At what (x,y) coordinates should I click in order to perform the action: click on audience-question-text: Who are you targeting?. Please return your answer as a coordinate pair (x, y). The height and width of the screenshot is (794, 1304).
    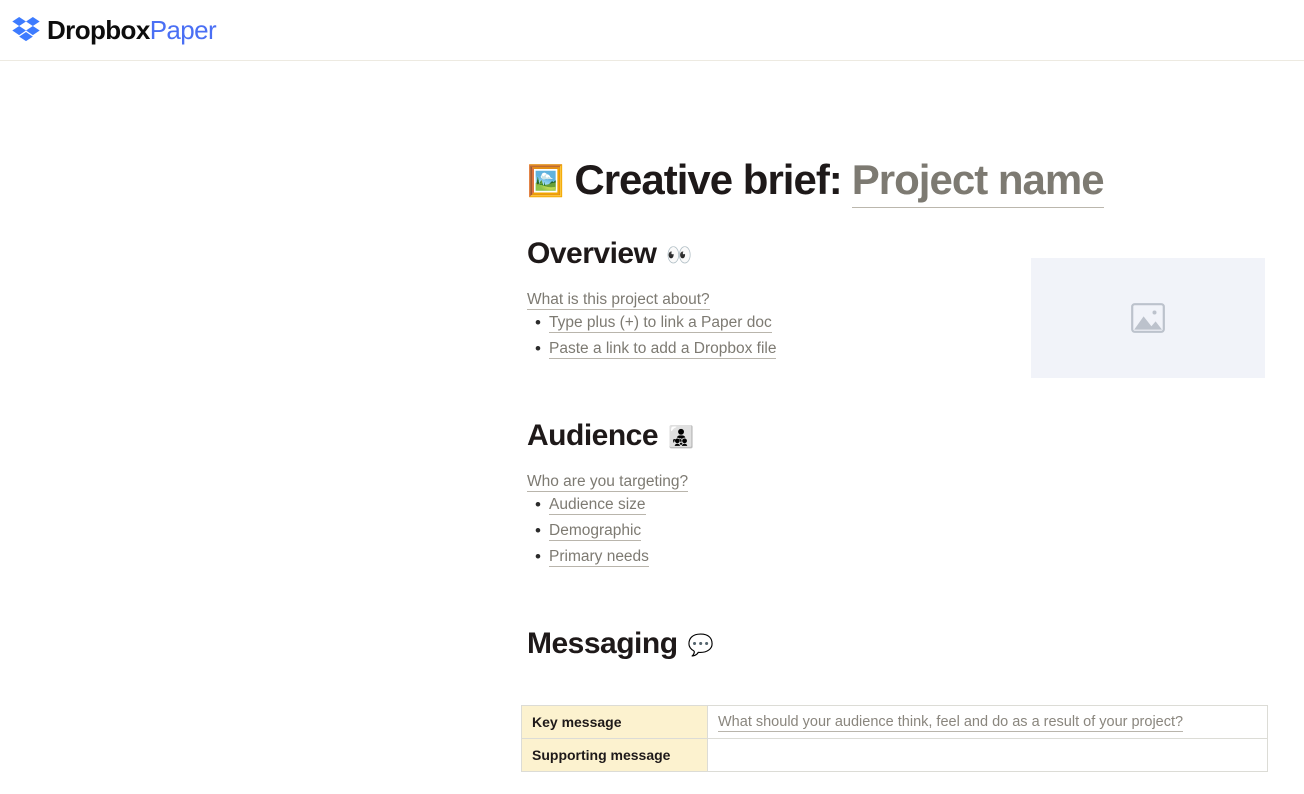
    Looking at the image, I should click on (608, 482).